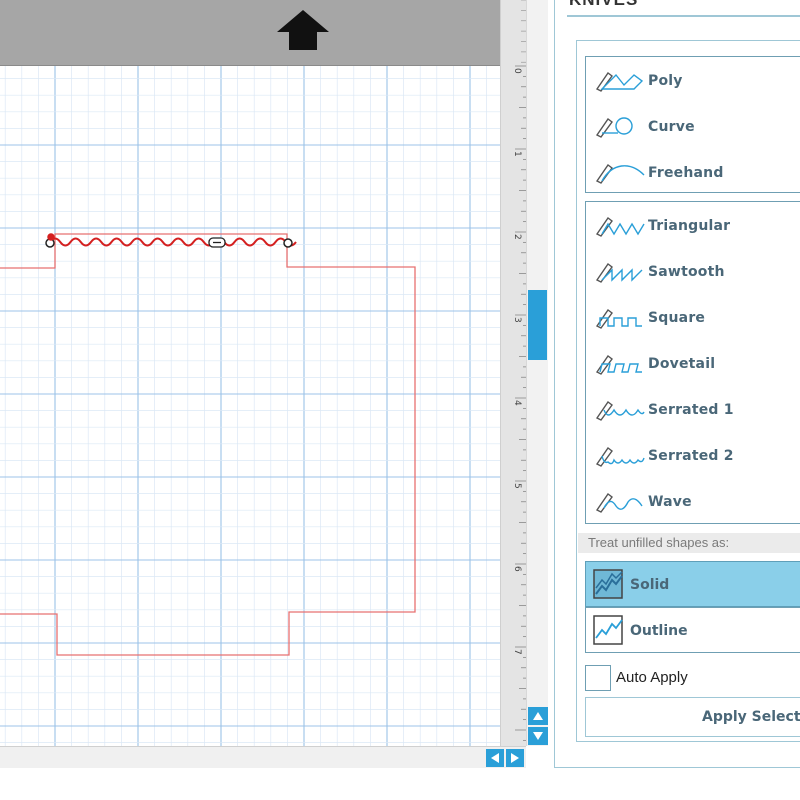  Describe the element at coordinates (689, 226) in the screenshot. I see `knife-label-triangular: Triangular` at that location.